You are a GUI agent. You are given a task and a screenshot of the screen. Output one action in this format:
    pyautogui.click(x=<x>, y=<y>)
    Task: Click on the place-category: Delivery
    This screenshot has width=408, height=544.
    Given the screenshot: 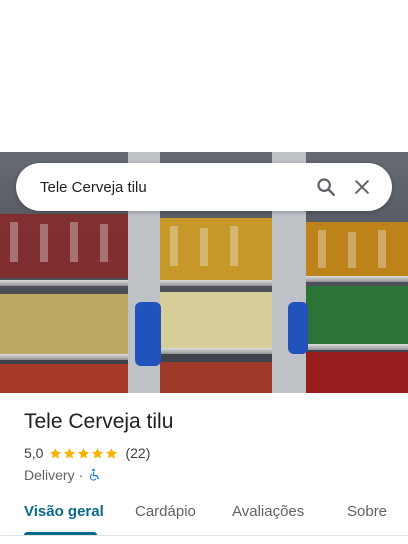 What is the action you would take?
    pyautogui.click(x=49, y=475)
    